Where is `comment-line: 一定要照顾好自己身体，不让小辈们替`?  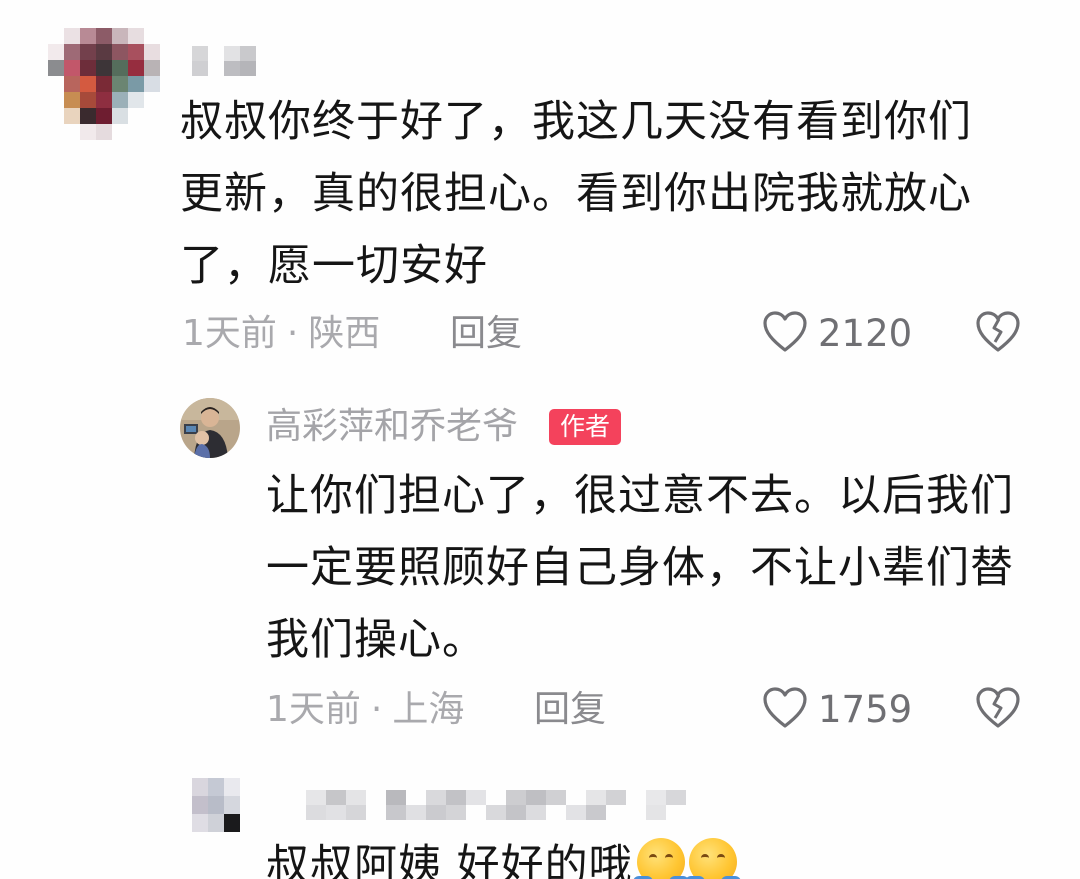
comment-line: 一定要照顾好自己身体，不让小辈们替 is located at coordinates (640, 568).